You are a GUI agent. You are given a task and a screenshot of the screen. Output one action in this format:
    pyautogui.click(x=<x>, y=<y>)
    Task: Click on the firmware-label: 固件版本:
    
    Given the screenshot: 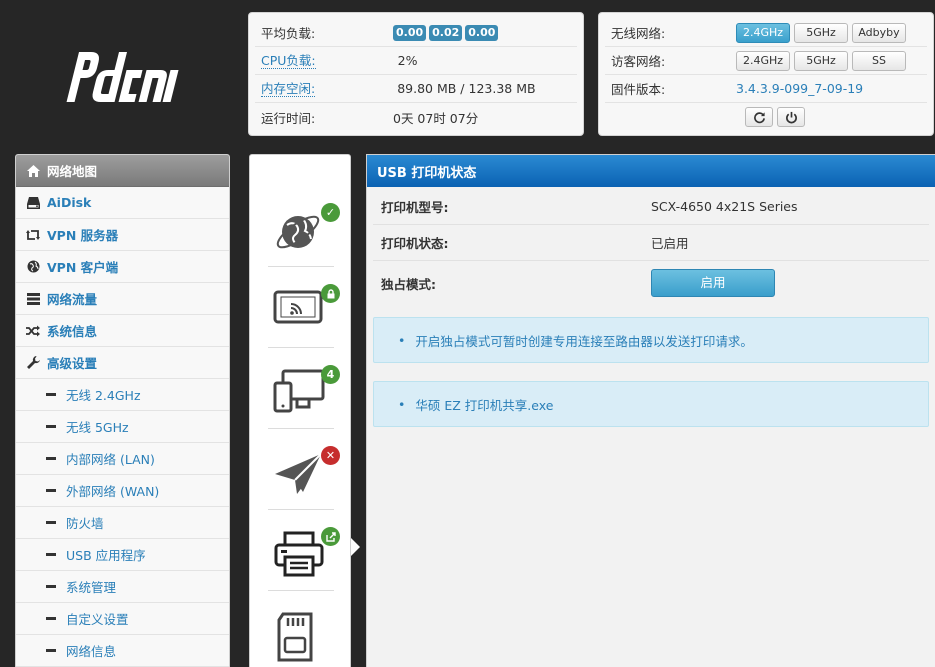 What is the action you would take?
    pyautogui.click(x=638, y=89)
    